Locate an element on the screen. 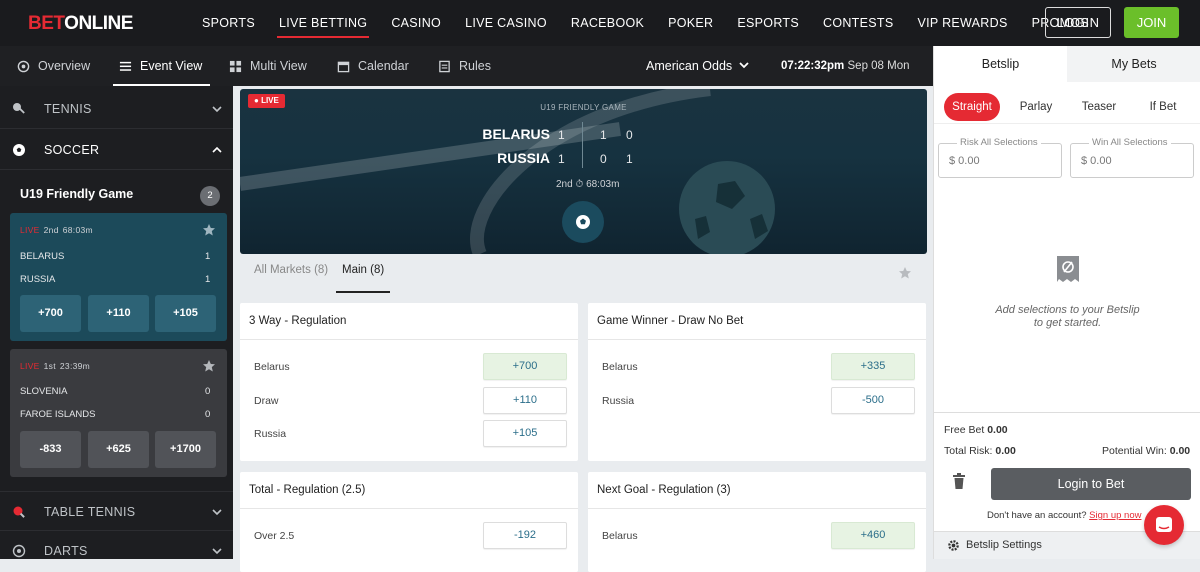 The image size is (1200, 572). market-row: Belarus +335 is located at coordinates (757, 368).